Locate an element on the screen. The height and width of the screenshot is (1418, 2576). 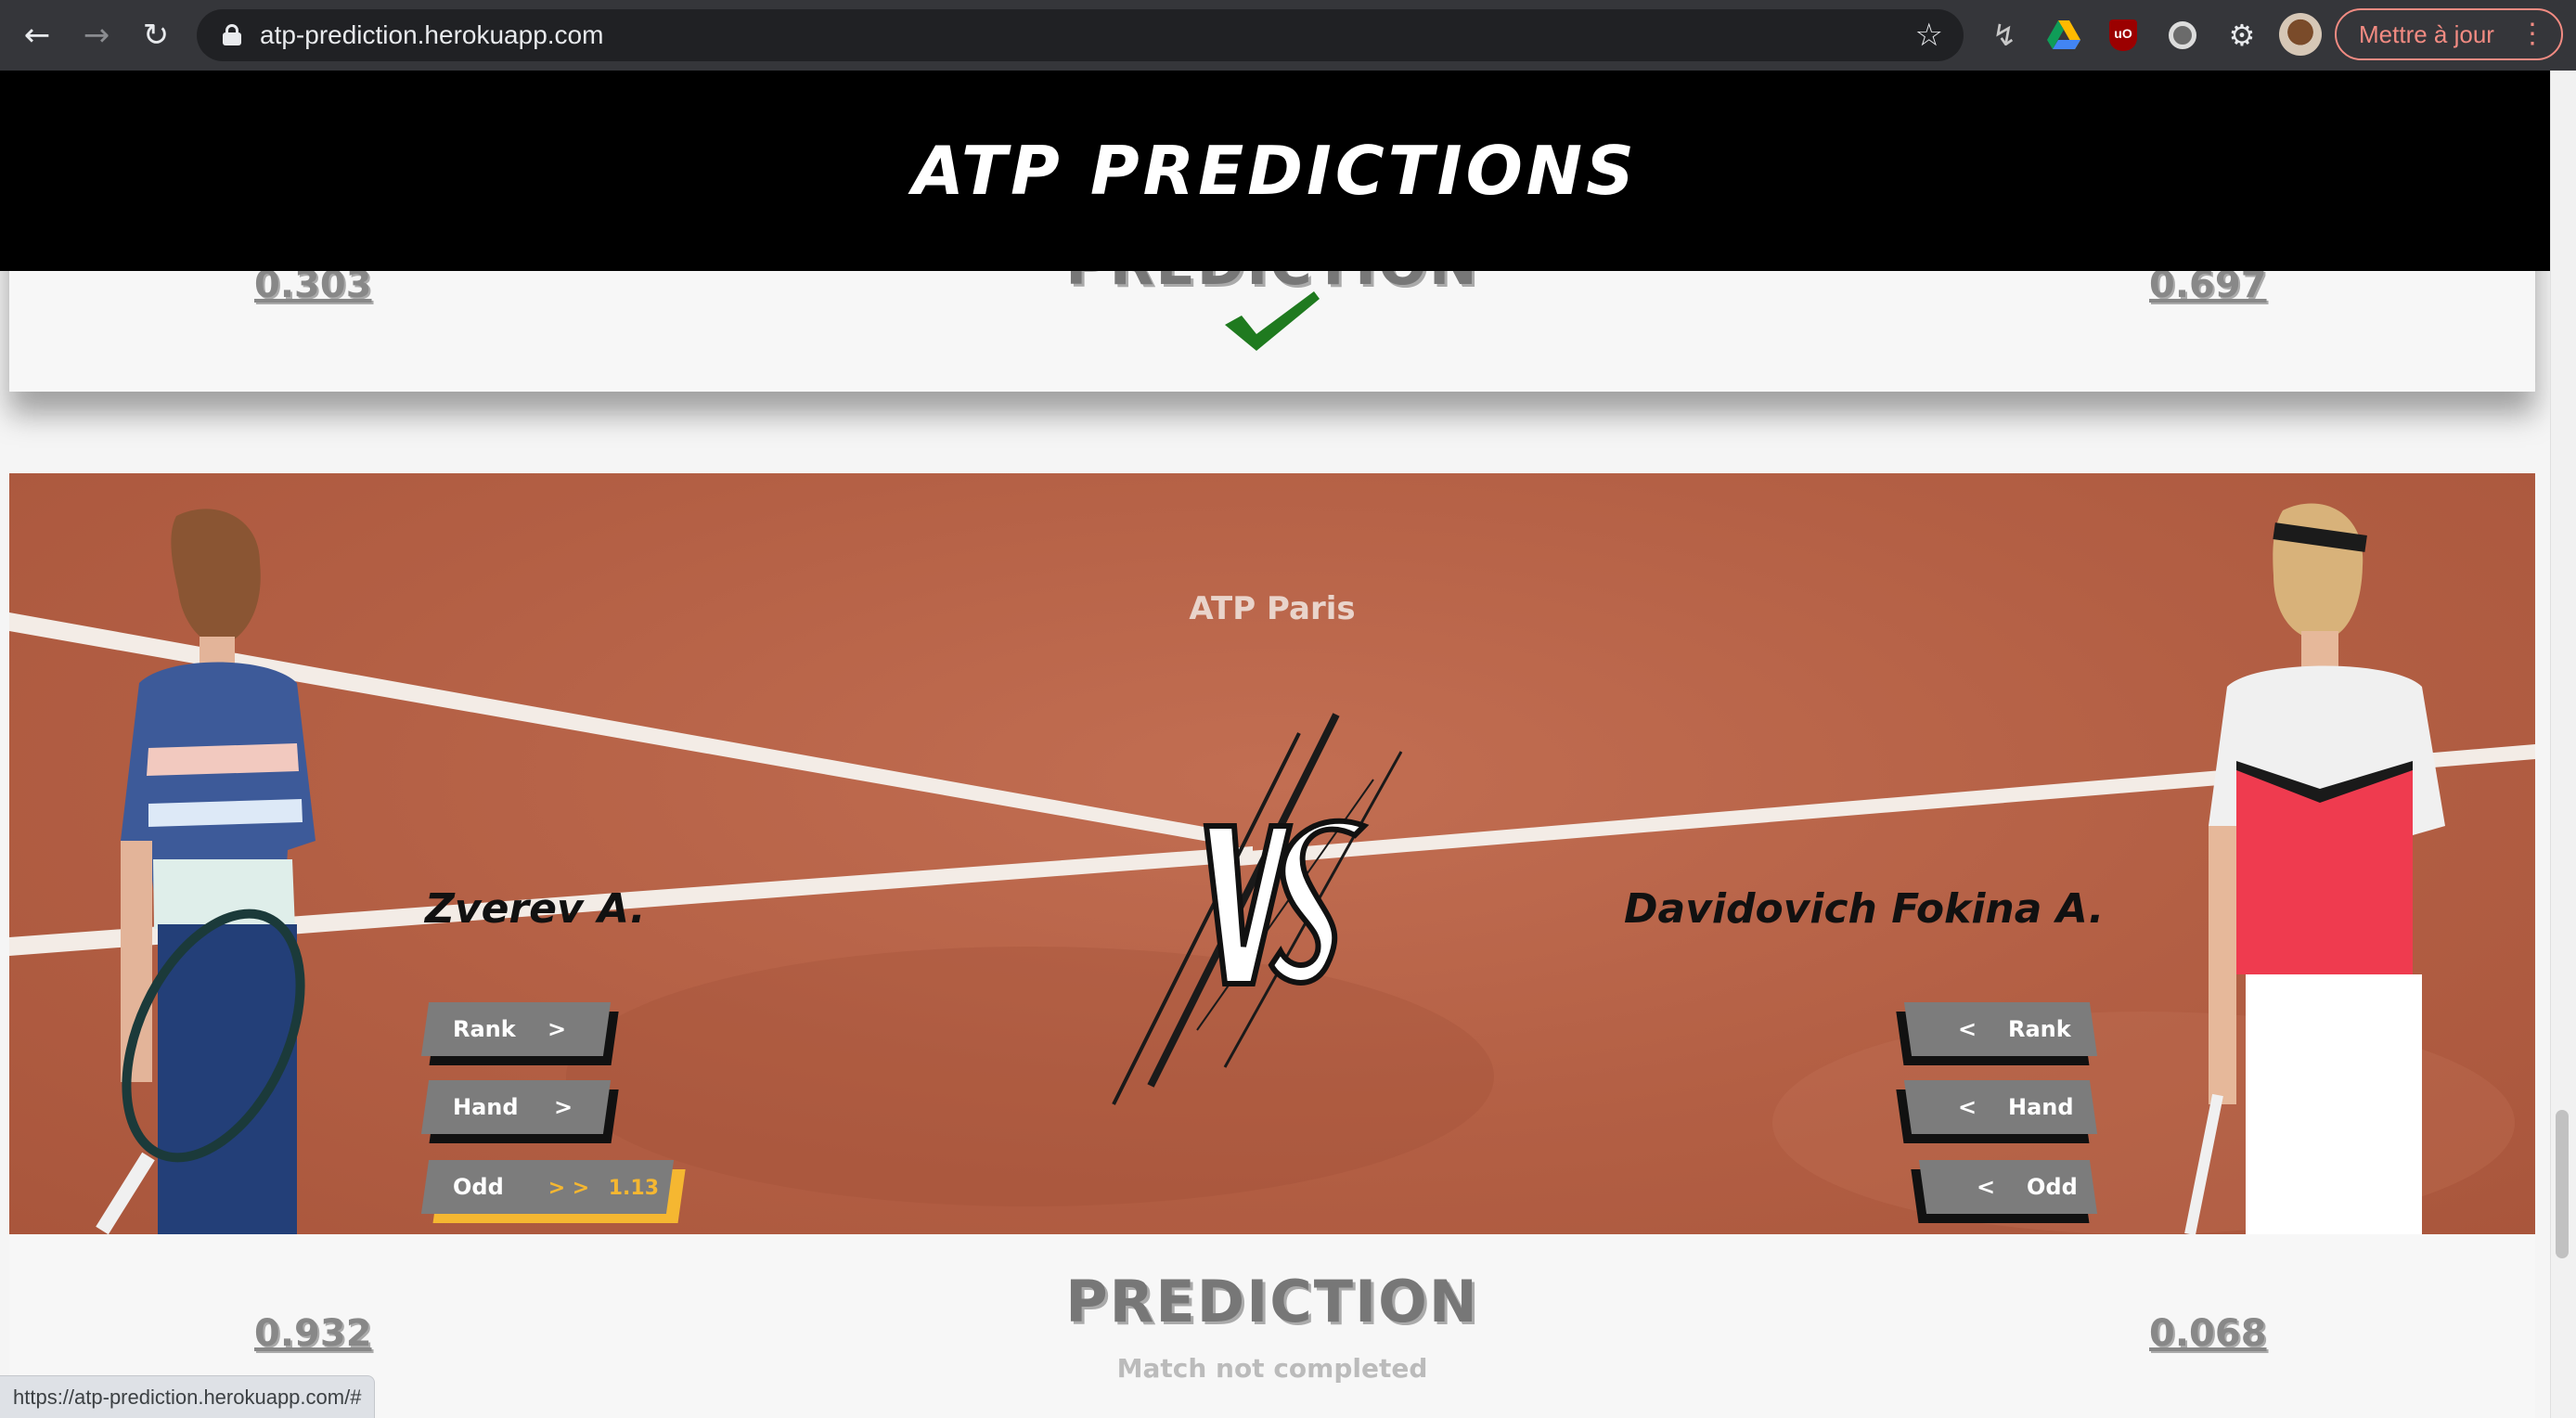
odd-value: 1.13 is located at coordinates (634, 1189).